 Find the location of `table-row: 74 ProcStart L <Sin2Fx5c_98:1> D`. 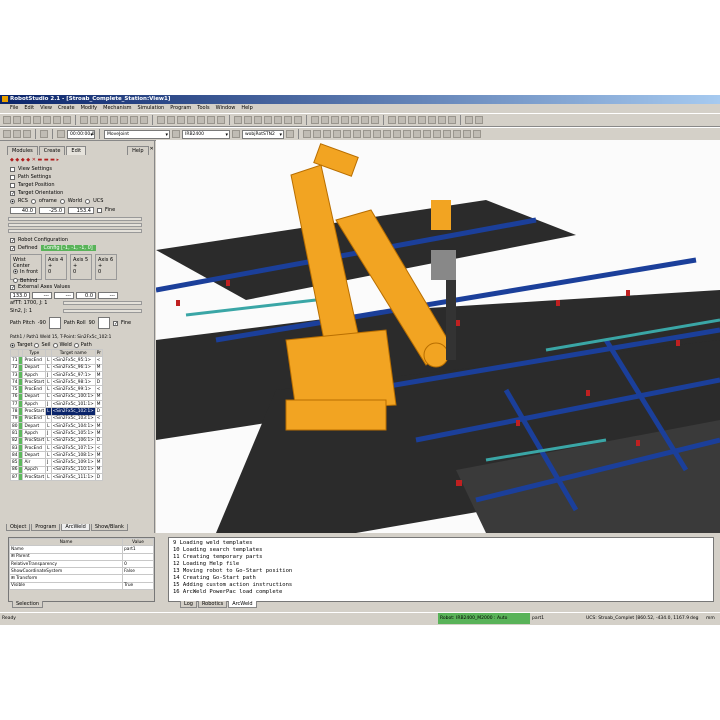

table-row: 74 ProcStart L <Sin2Fx5c_98:1> D is located at coordinates (56, 382).